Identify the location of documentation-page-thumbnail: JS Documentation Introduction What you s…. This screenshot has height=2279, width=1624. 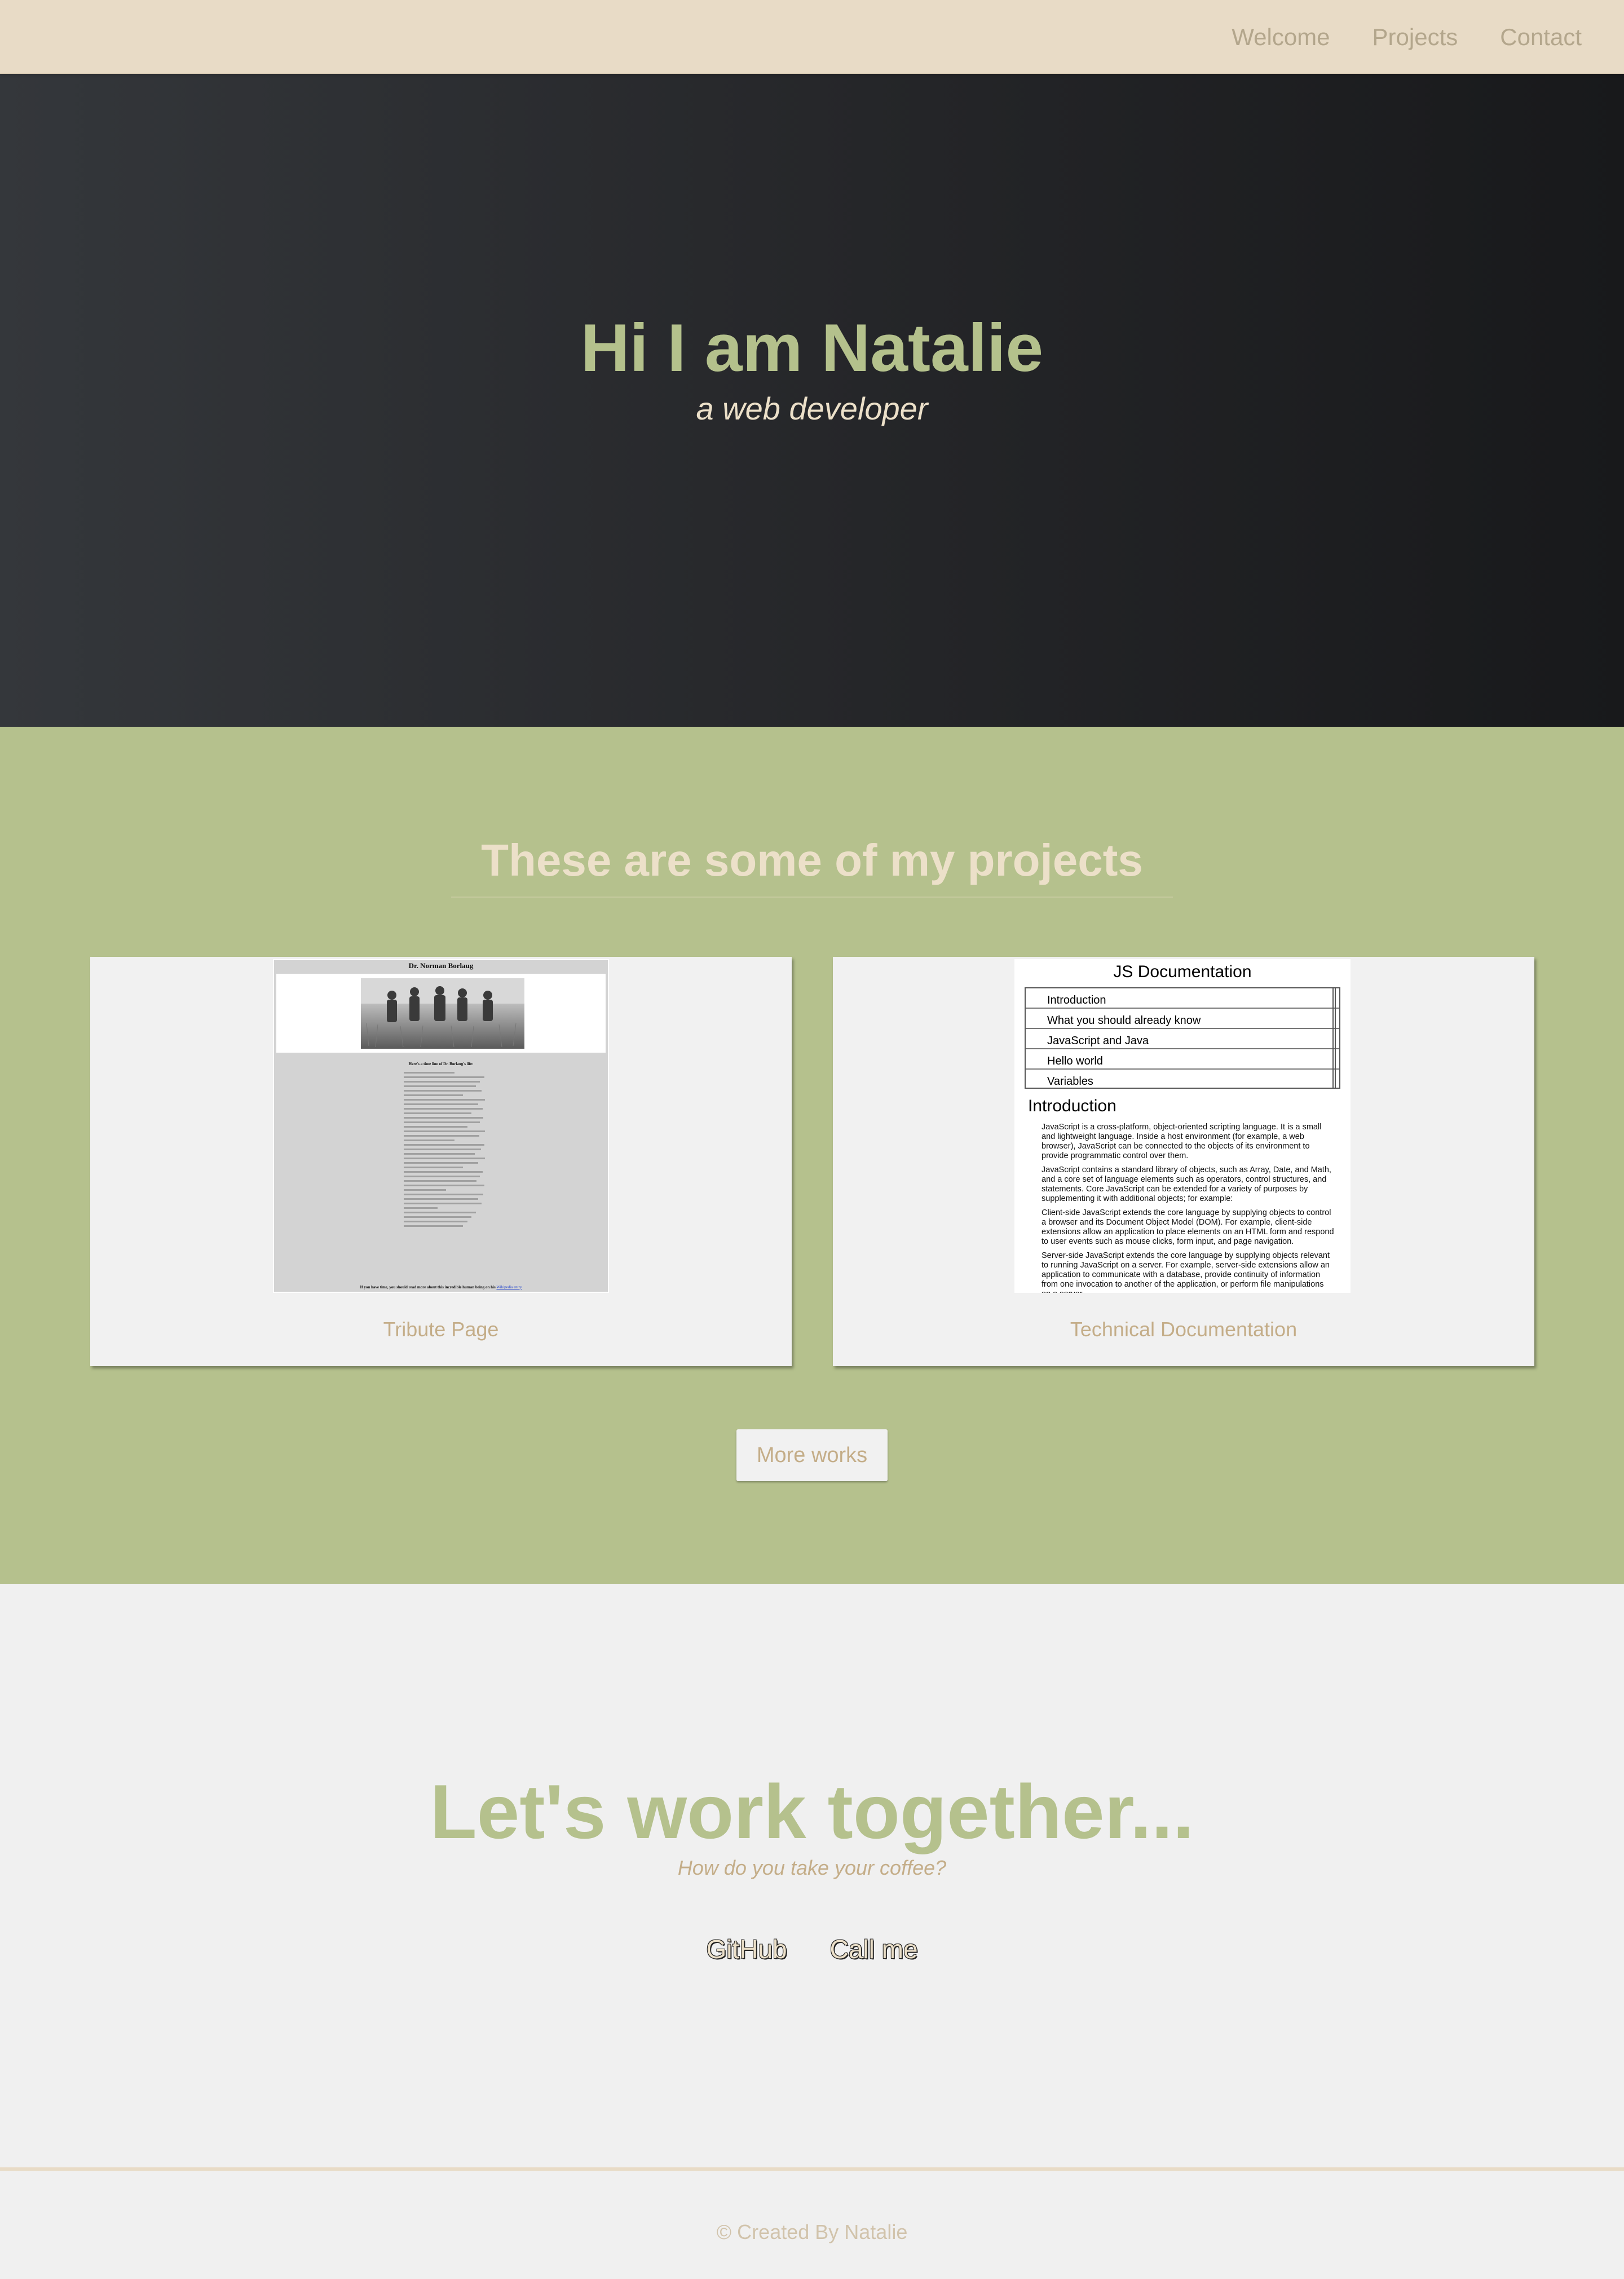
(1182, 1126).